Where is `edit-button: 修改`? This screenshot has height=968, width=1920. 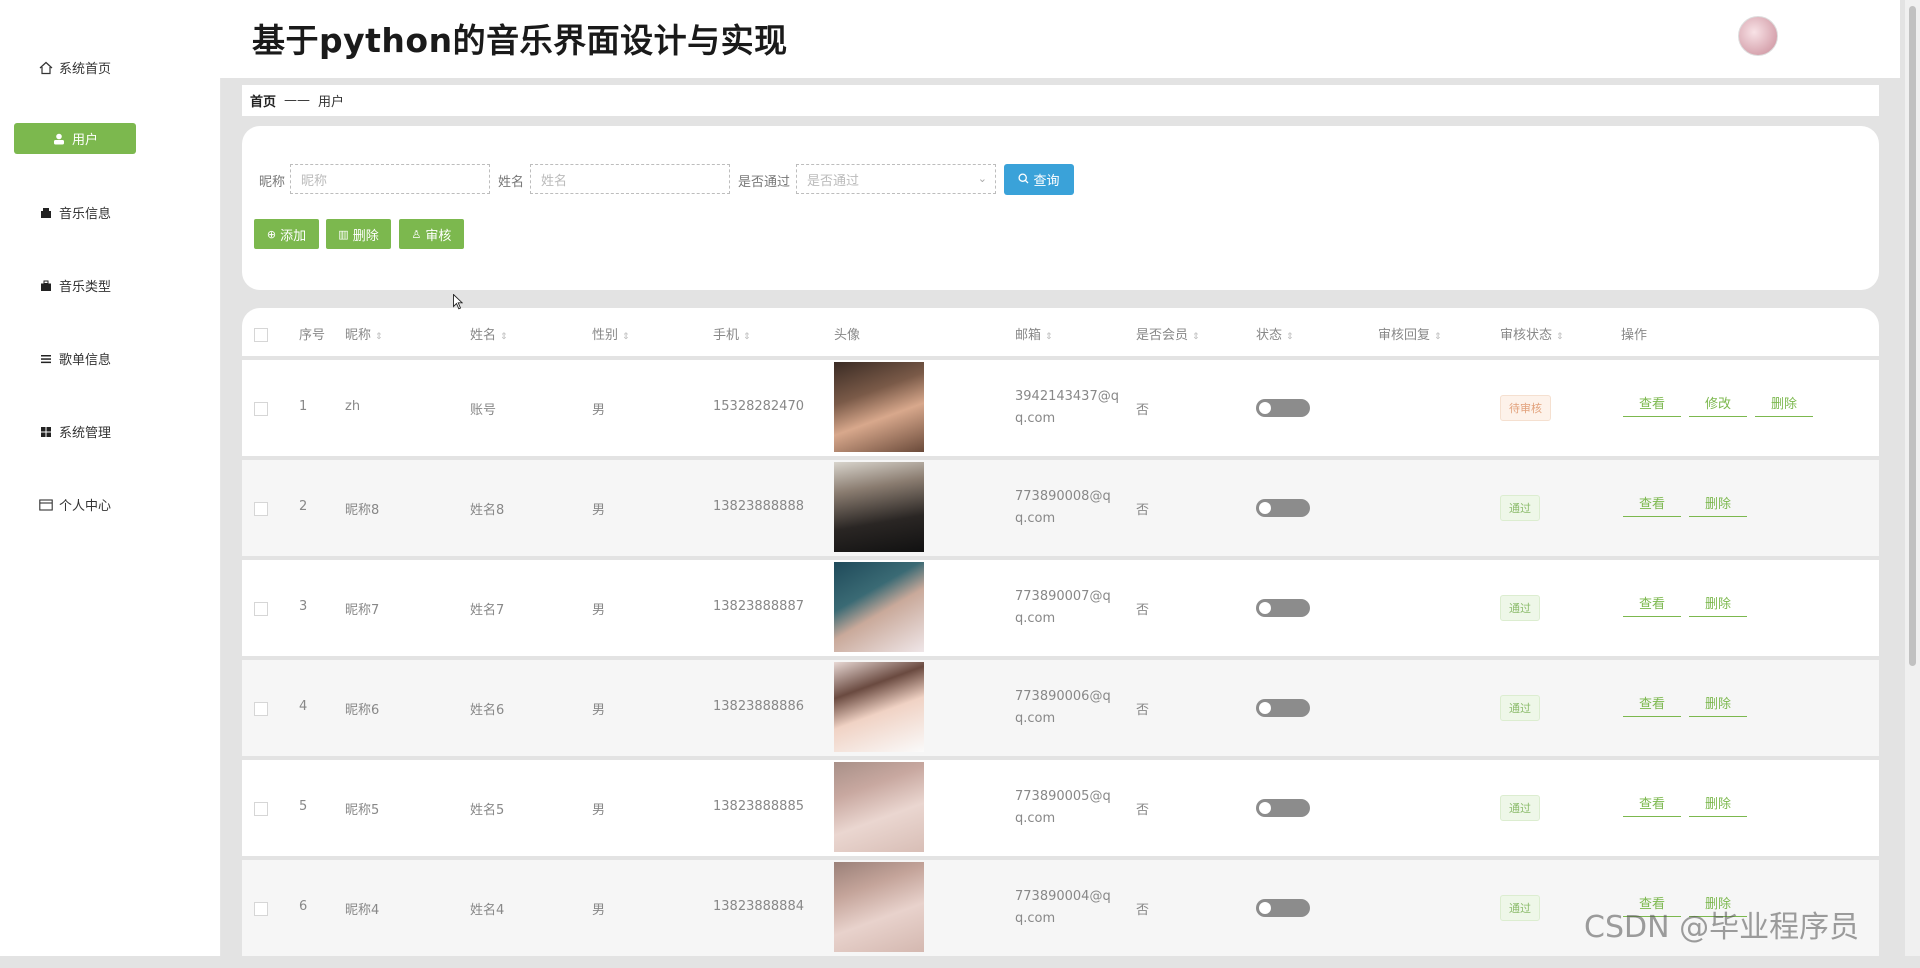 edit-button: 修改 is located at coordinates (1718, 403).